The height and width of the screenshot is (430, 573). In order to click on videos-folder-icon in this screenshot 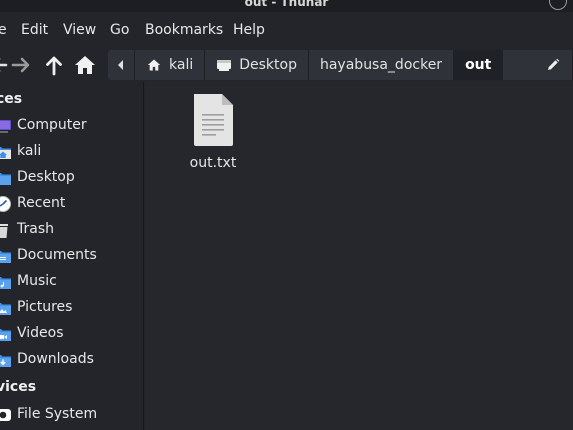, I will do `click(6, 334)`.